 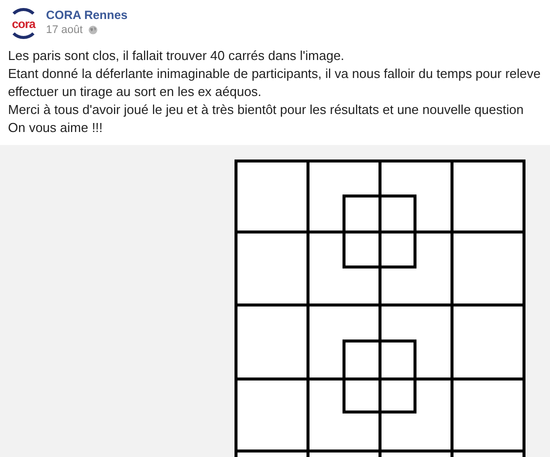 I want to click on page-name-link: CORA Rennes, so click(x=87, y=15).